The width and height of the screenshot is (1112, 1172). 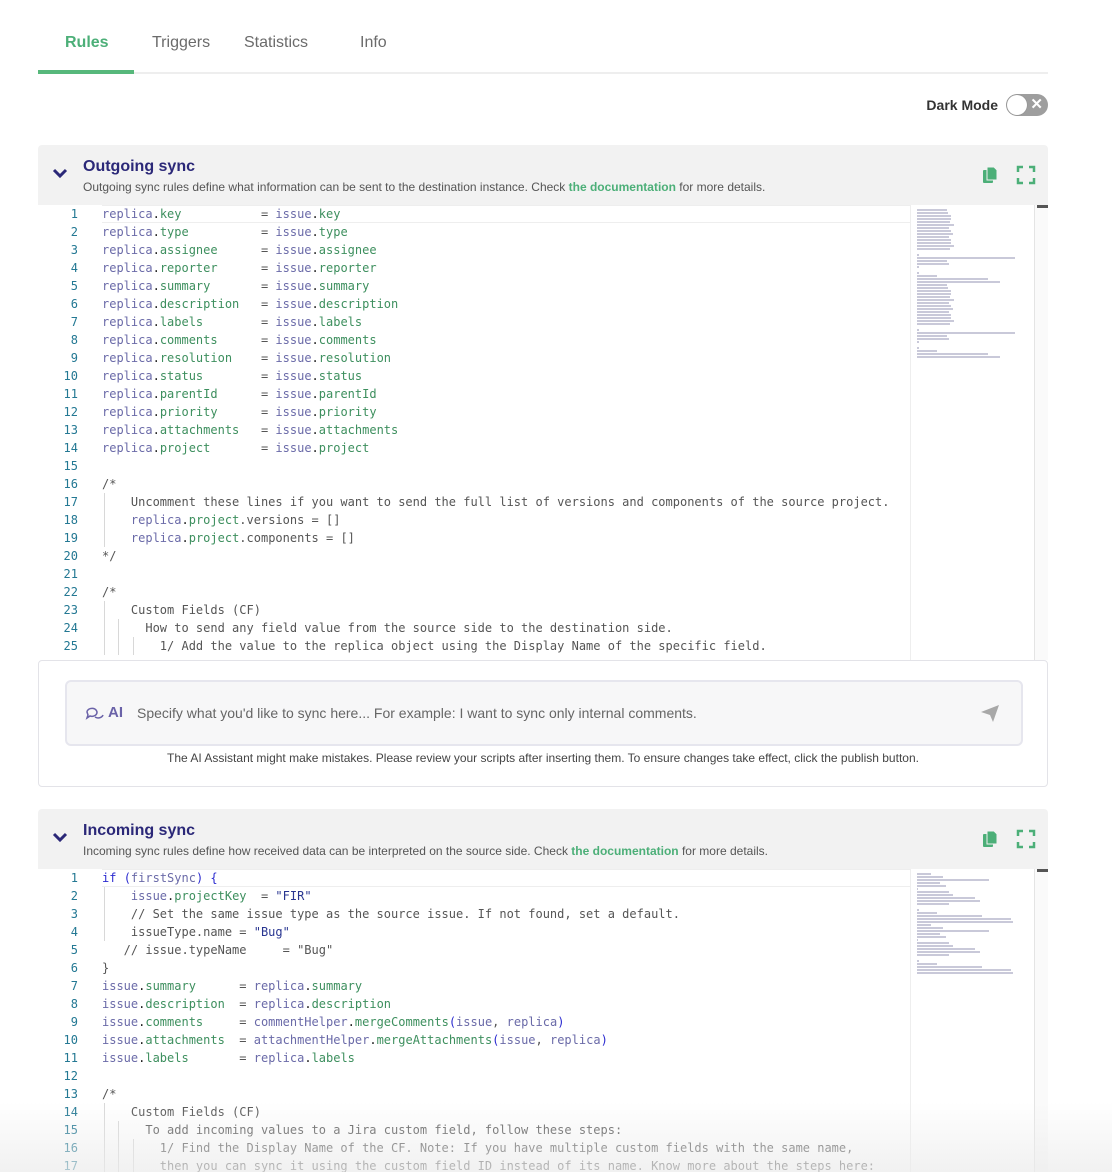 I want to click on code-line: replica.attachments = issue.attachments, so click(x=506, y=430).